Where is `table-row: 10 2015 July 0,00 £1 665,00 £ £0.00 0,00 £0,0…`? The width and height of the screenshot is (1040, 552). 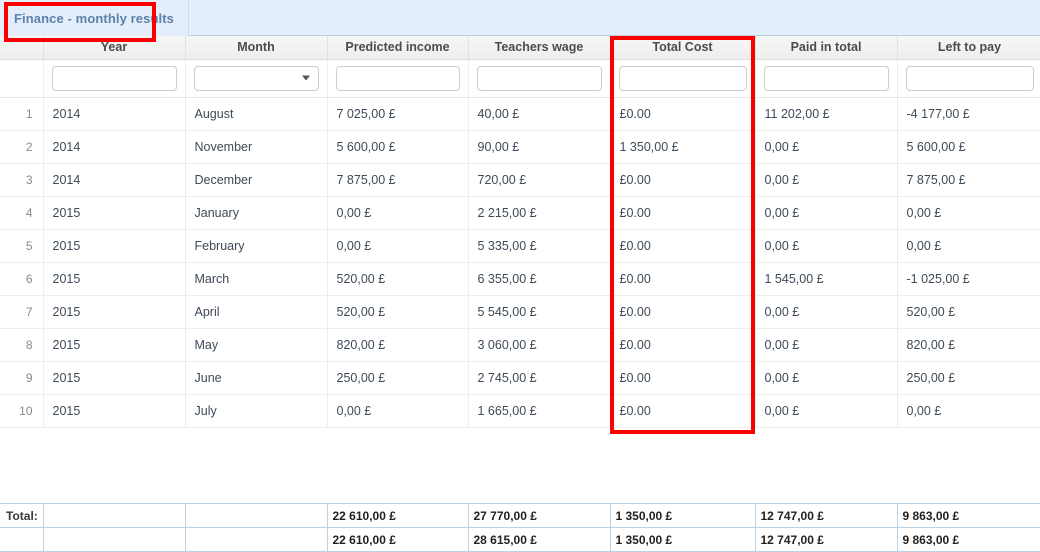 table-row: 10 2015 July 0,00 £1 665,00 £ £0.00 0,00 £0,0… is located at coordinates (520, 411).